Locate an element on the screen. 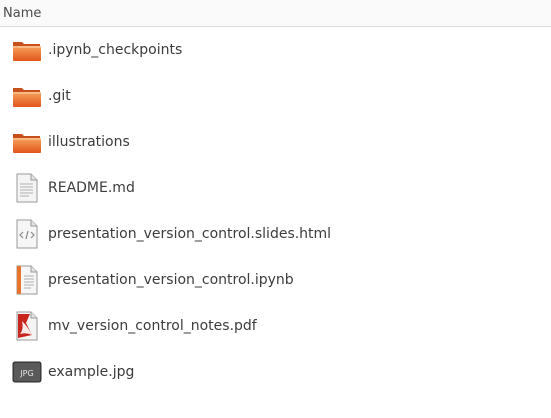 The width and height of the screenshot is (551, 418). file-row-jpg: JPG example.jpg is located at coordinates (275, 372).